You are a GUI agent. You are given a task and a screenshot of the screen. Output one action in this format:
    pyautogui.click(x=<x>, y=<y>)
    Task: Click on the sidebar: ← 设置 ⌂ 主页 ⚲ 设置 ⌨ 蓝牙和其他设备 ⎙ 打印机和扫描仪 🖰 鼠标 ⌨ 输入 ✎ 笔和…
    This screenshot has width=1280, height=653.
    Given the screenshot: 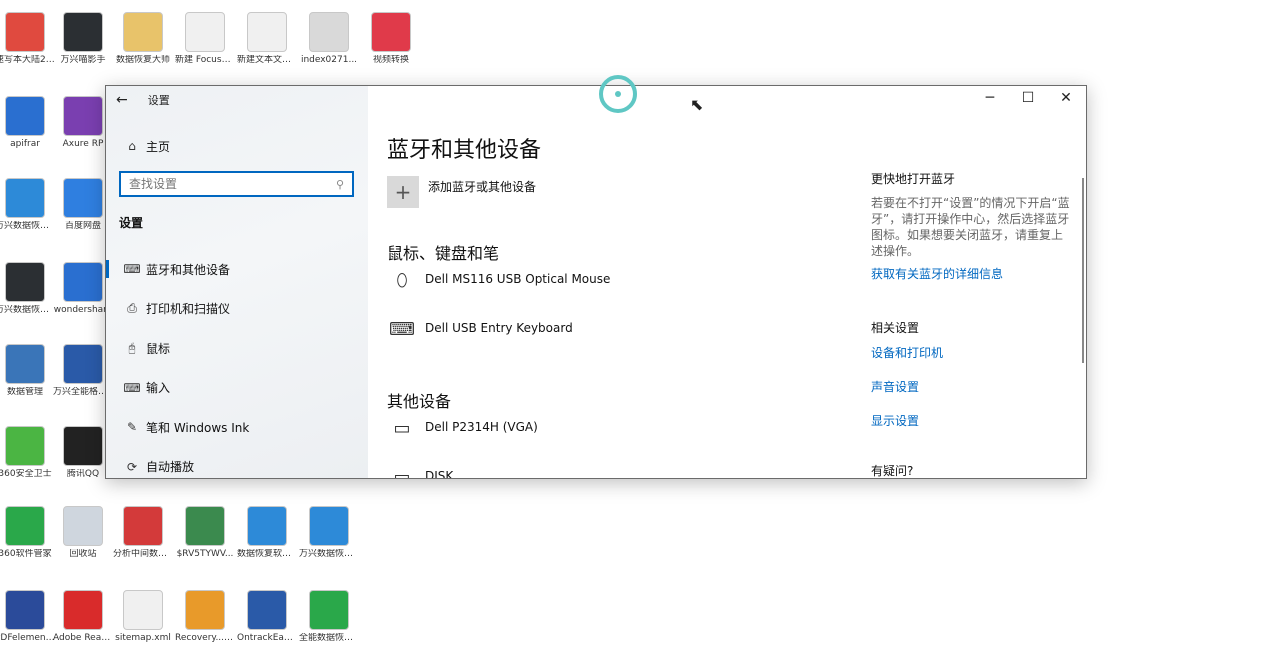 What is the action you would take?
    pyautogui.click(x=237, y=282)
    